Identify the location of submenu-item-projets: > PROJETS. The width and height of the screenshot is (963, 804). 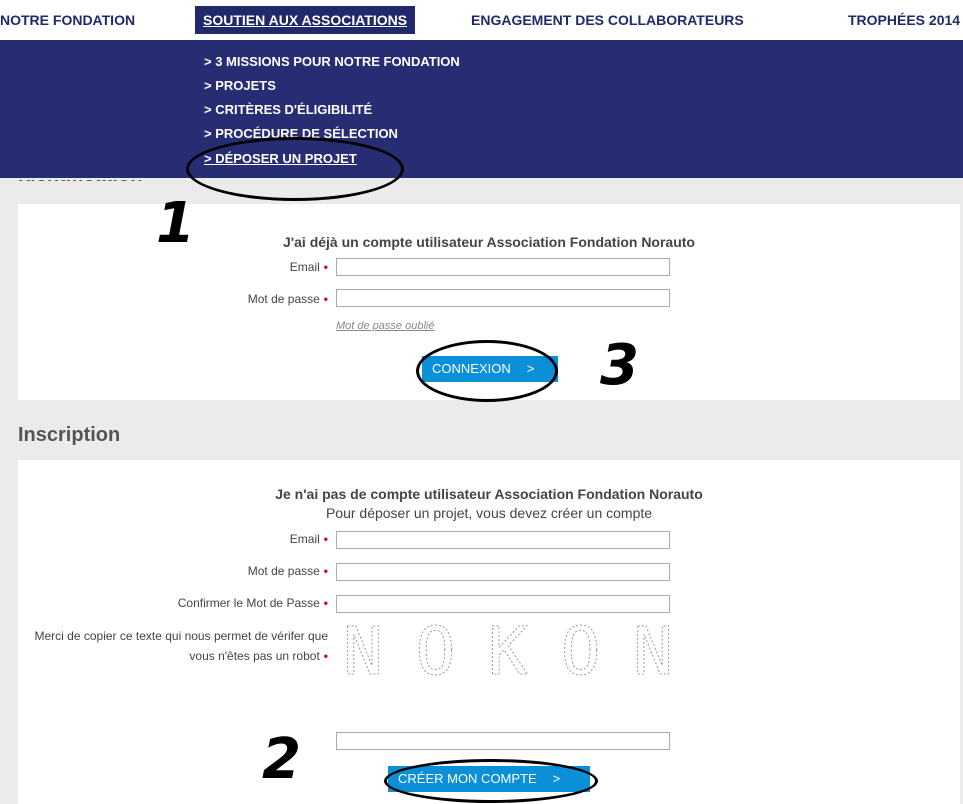
(240, 85).